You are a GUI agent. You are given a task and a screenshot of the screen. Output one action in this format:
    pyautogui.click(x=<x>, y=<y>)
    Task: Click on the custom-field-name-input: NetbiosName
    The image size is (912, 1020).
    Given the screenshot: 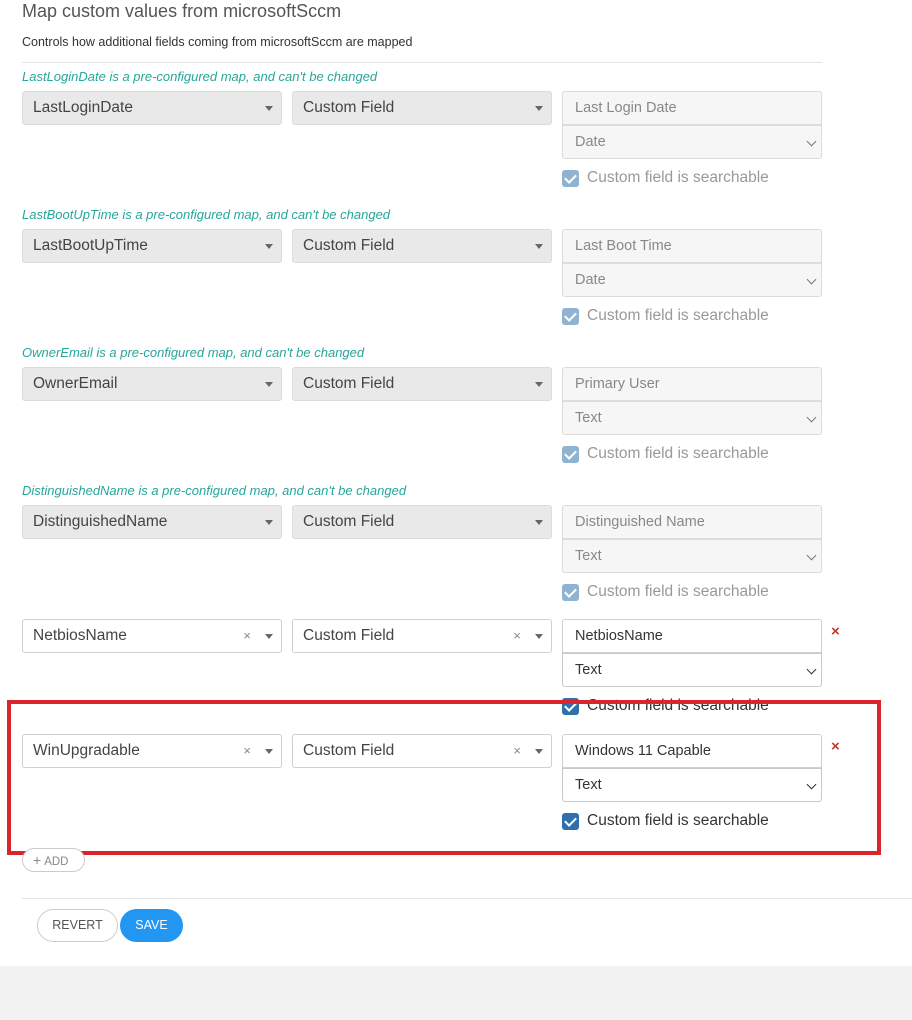 What is the action you would take?
    pyautogui.click(x=692, y=636)
    